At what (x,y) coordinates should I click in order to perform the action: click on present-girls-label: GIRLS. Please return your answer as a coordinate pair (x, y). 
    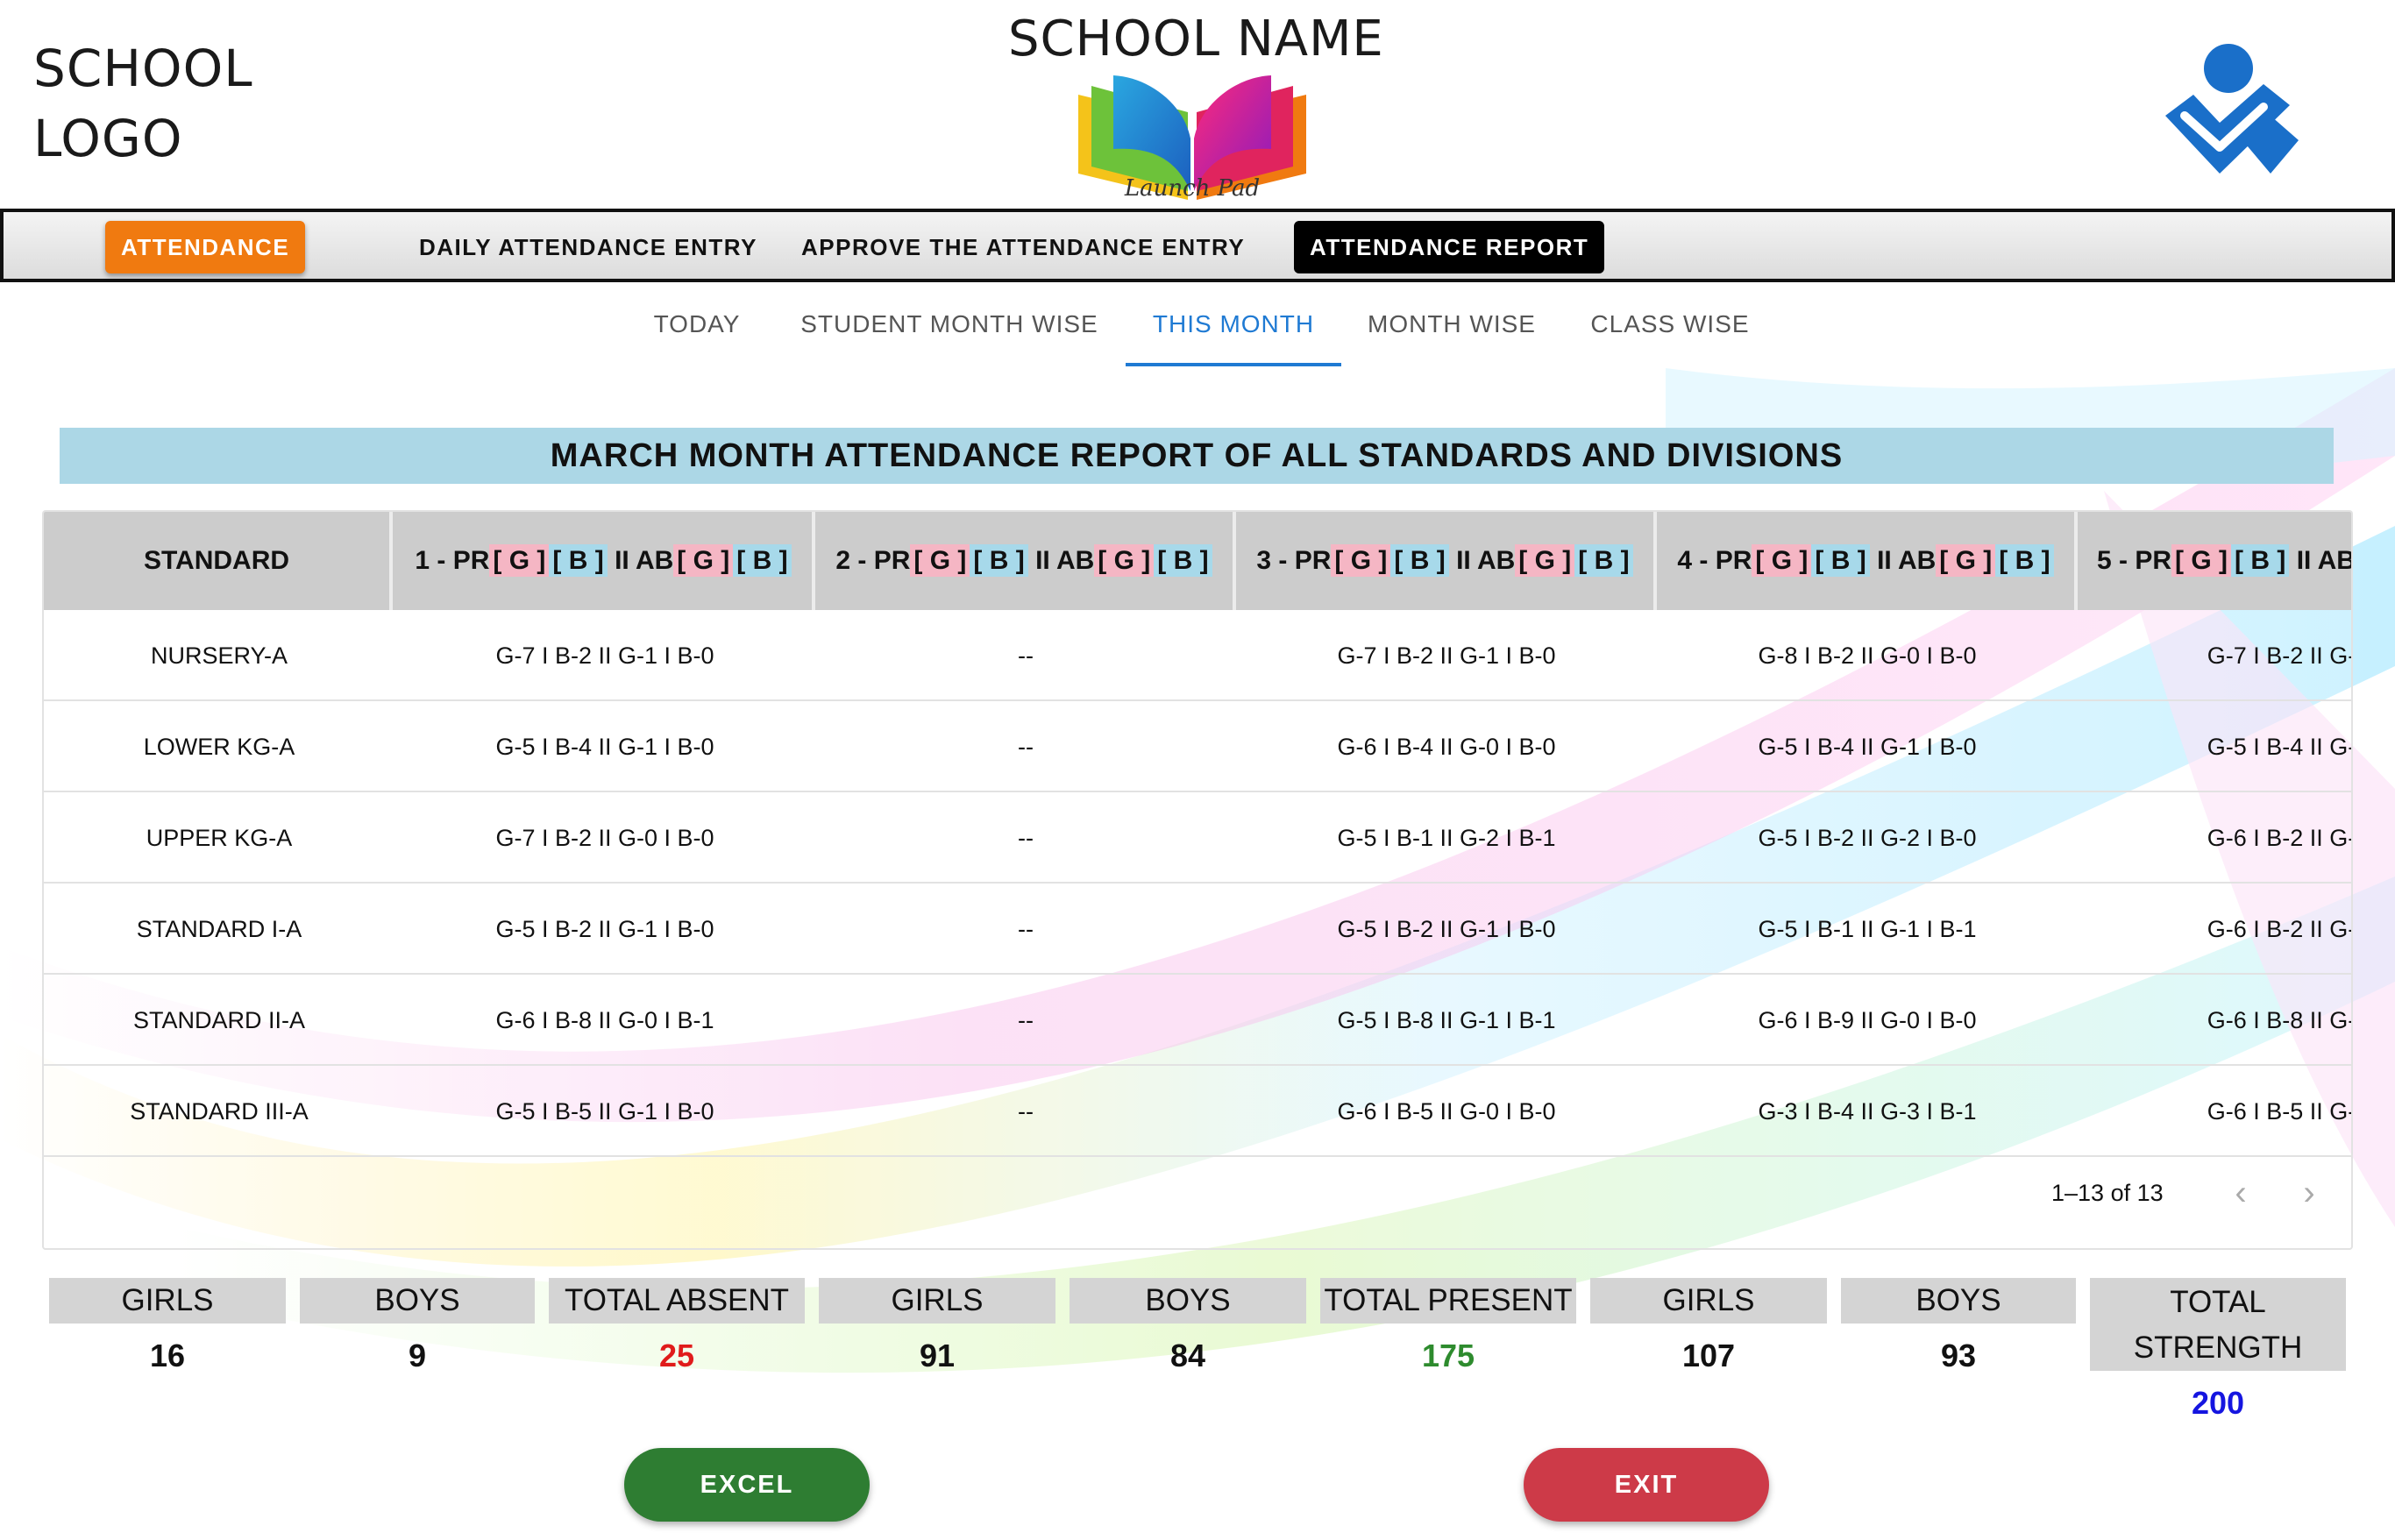
    Looking at the image, I should click on (937, 1301).